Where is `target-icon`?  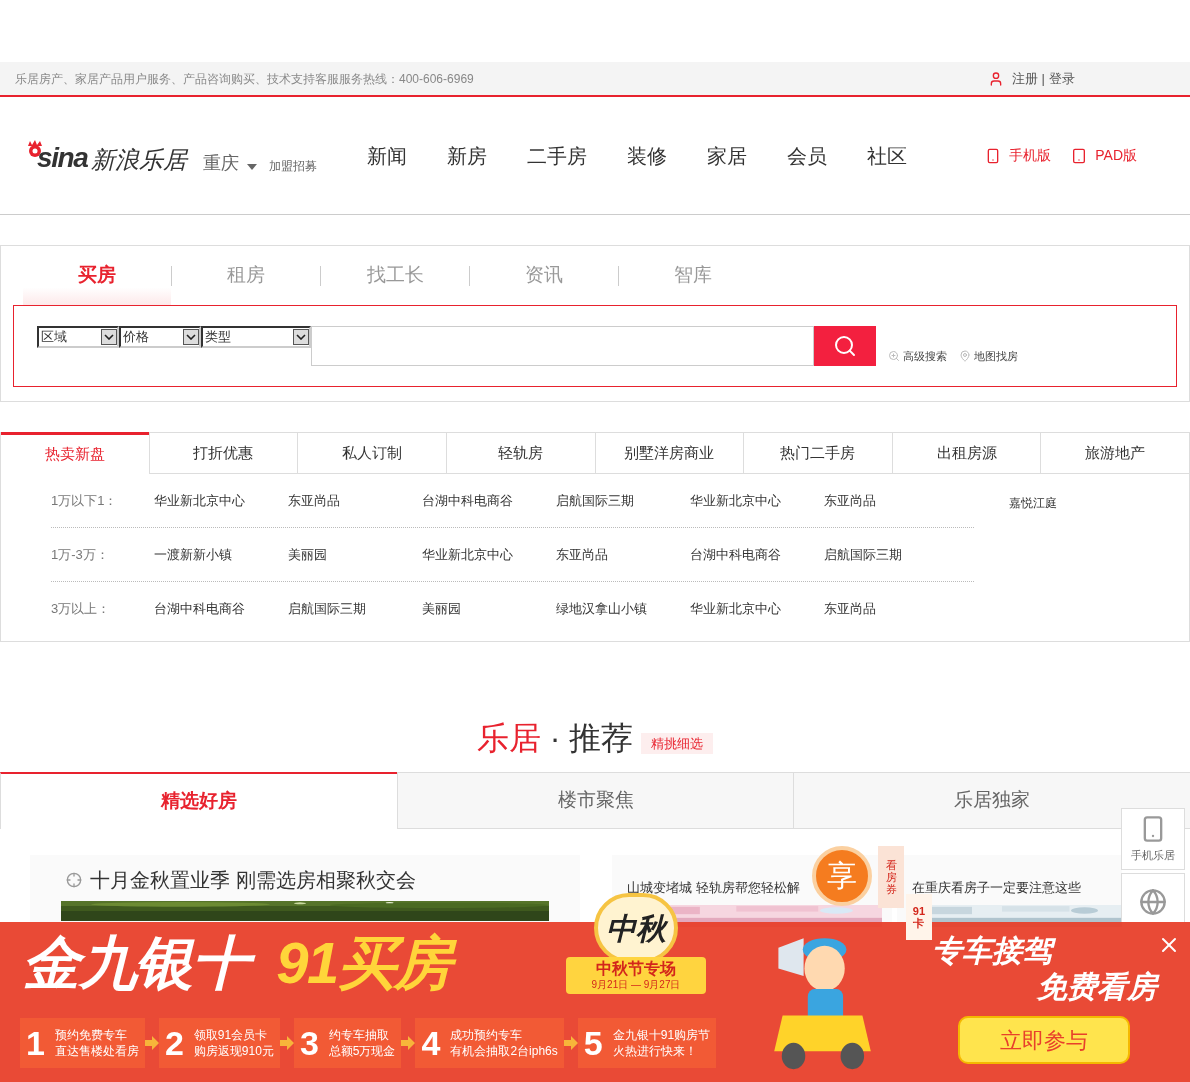 target-icon is located at coordinates (74, 880).